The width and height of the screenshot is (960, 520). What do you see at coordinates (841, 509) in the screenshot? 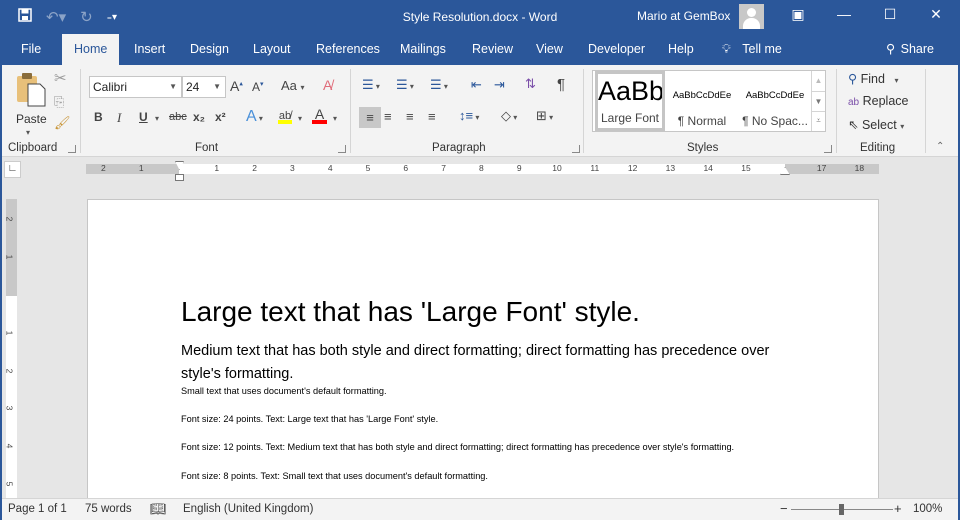
I see `zoom-slider-thumb` at bounding box center [841, 509].